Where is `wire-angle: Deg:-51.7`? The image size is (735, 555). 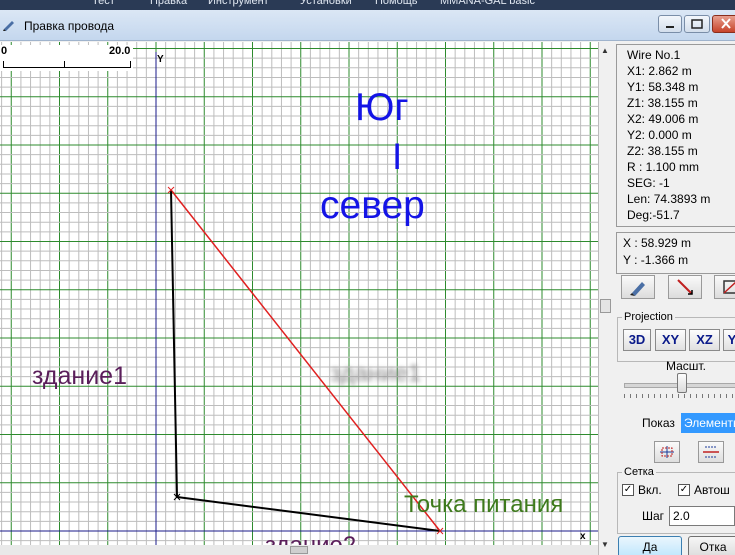
wire-angle: Deg:-51.7 is located at coordinates (653, 215).